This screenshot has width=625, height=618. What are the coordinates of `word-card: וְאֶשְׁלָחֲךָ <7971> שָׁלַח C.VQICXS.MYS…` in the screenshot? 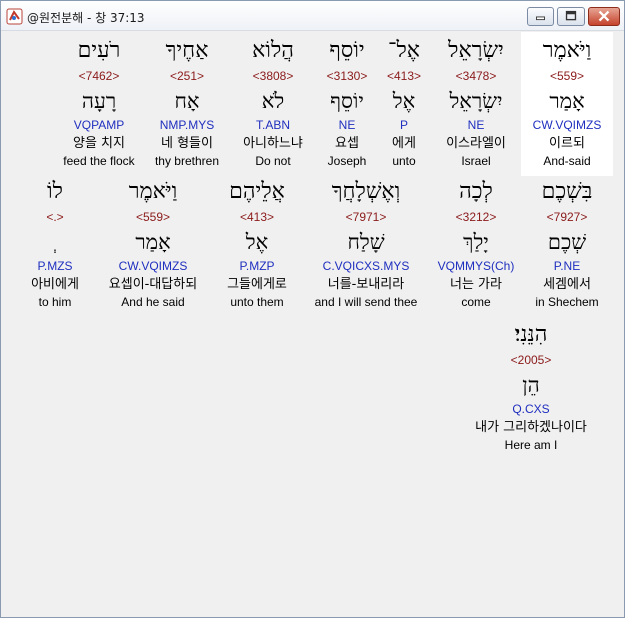 It's located at (366, 243).